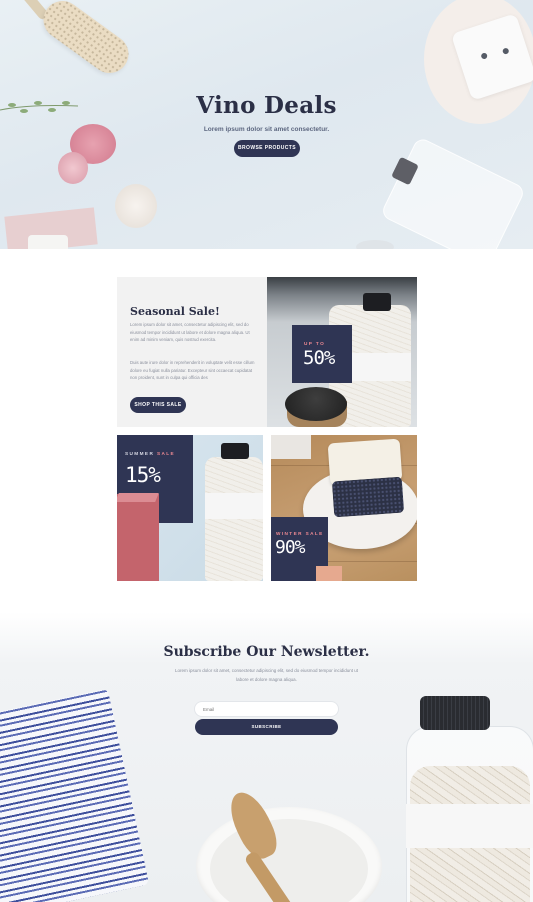 The height and width of the screenshot is (902, 533). I want to click on hero-cloth-image, so click(48, 242).